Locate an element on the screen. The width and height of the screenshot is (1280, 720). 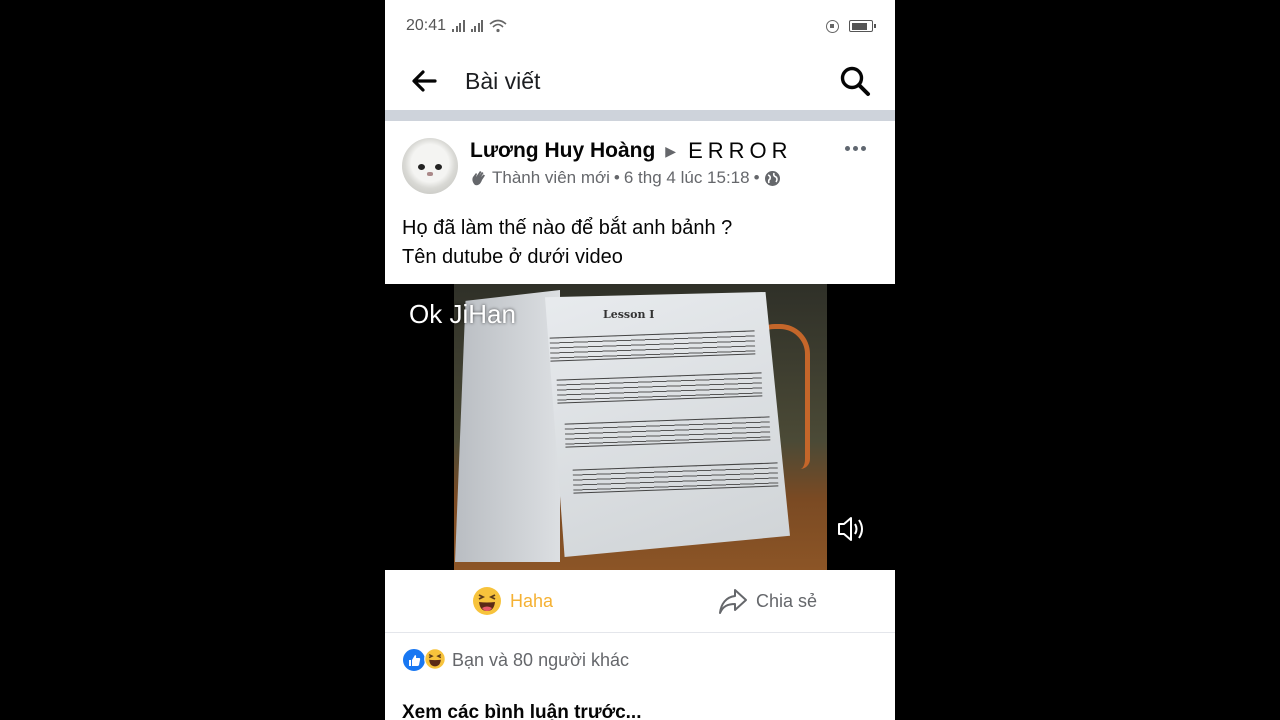
avatar is located at coordinates (430, 166).